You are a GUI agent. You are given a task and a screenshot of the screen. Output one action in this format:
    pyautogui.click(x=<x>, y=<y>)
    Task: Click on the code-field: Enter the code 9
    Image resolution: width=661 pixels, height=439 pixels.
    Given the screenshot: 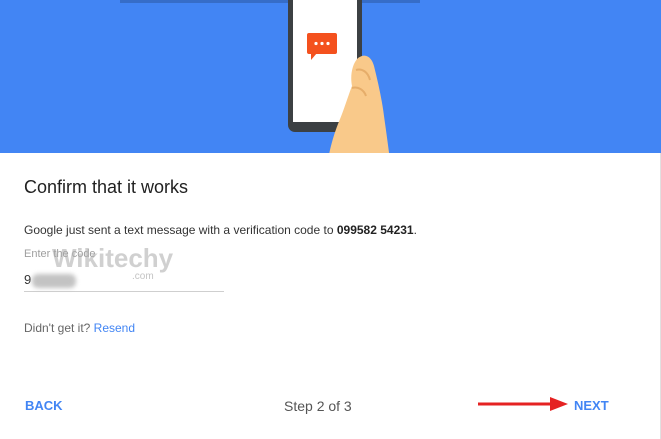 What is the action you would take?
    pyautogui.click(x=124, y=271)
    